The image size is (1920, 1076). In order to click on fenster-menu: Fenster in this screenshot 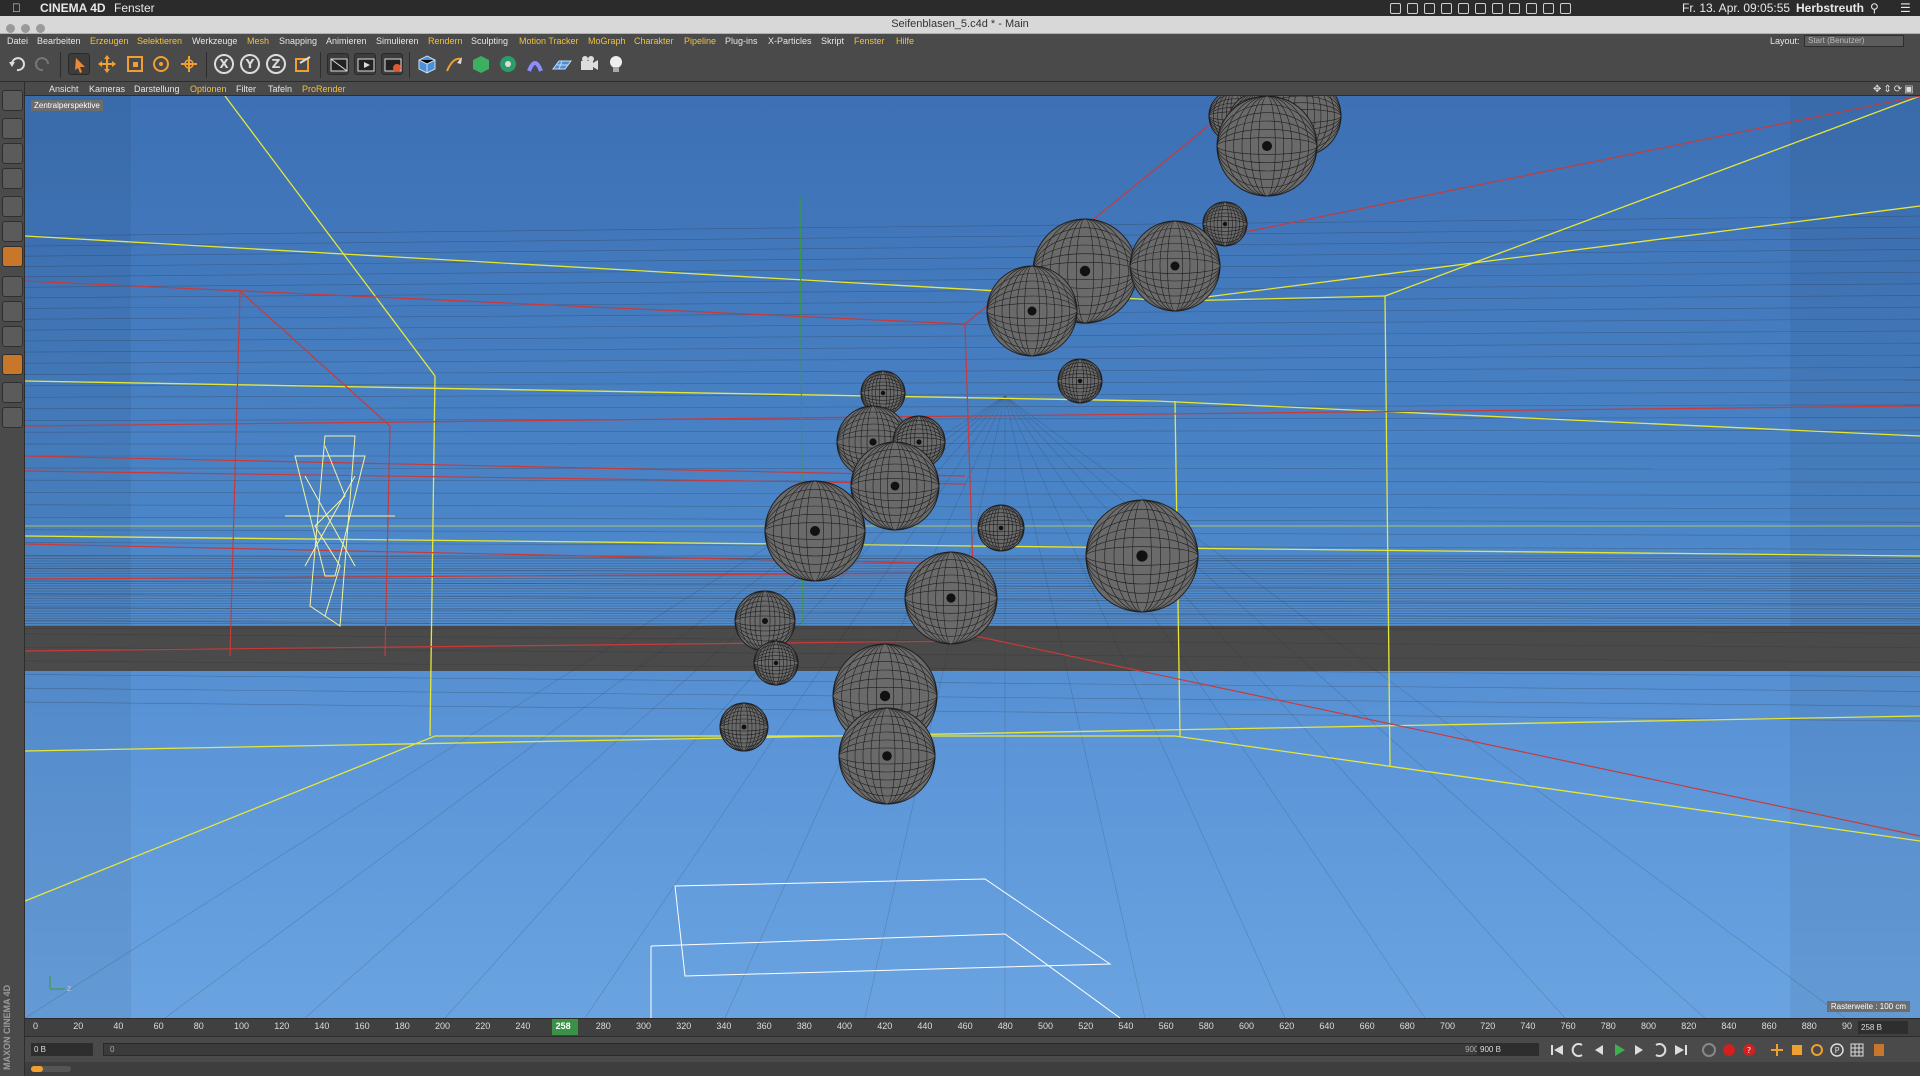, I will do `click(134, 8)`.